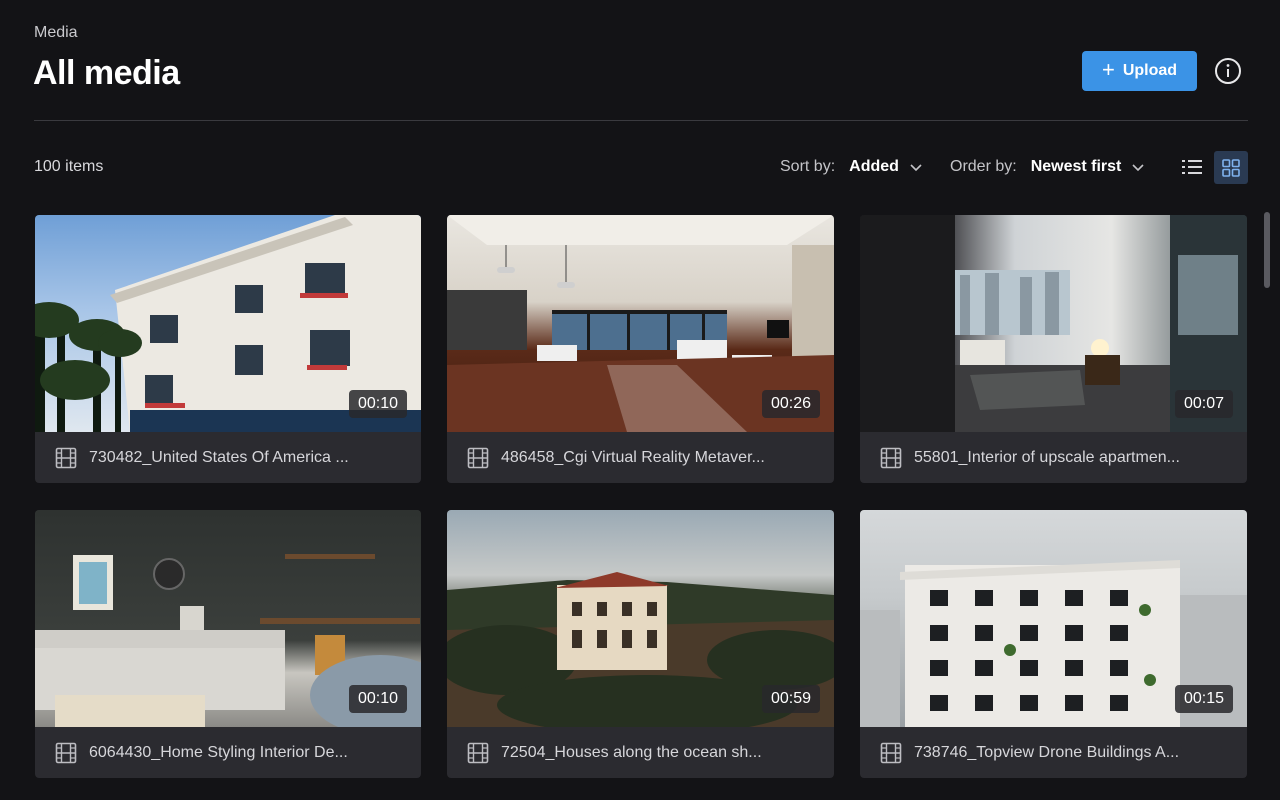 The width and height of the screenshot is (1280, 800). What do you see at coordinates (1228, 71) in the screenshot?
I see `info-icon` at bounding box center [1228, 71].